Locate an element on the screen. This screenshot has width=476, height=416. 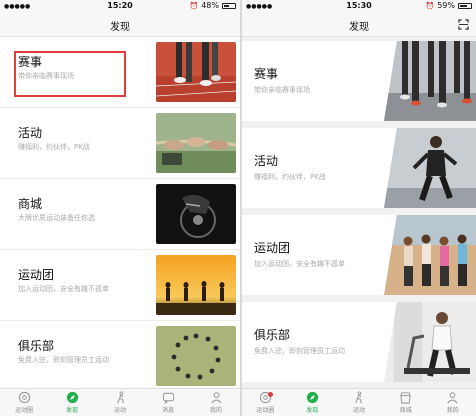
marathon-legs-image is located at coordinates (430, 81).